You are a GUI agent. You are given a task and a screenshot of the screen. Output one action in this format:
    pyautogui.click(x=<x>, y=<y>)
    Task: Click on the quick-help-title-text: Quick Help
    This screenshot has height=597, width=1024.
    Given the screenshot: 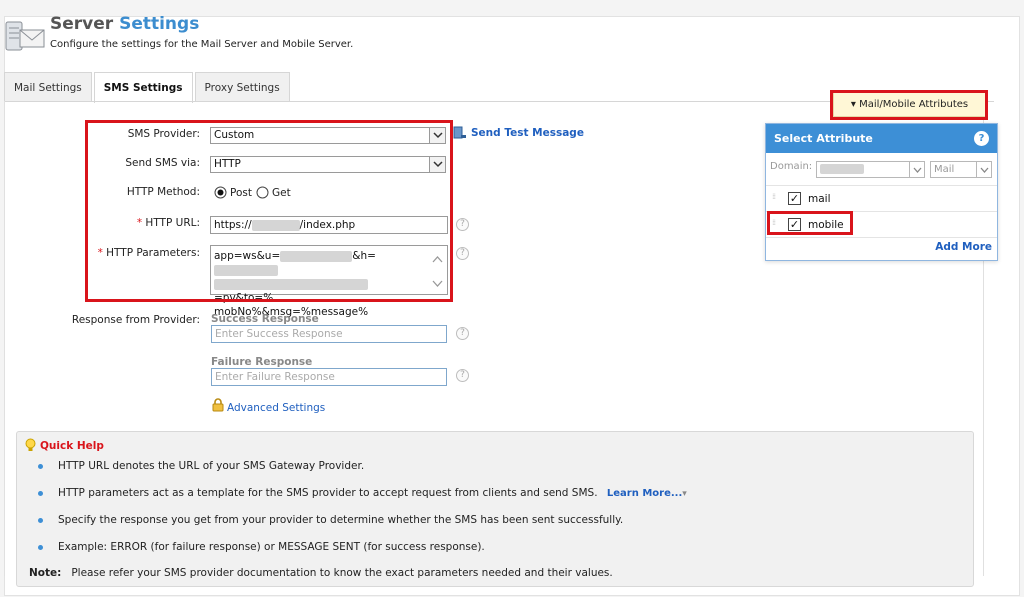 What is the action you would take?
    pyautogui.click(x=72, y=445)
    